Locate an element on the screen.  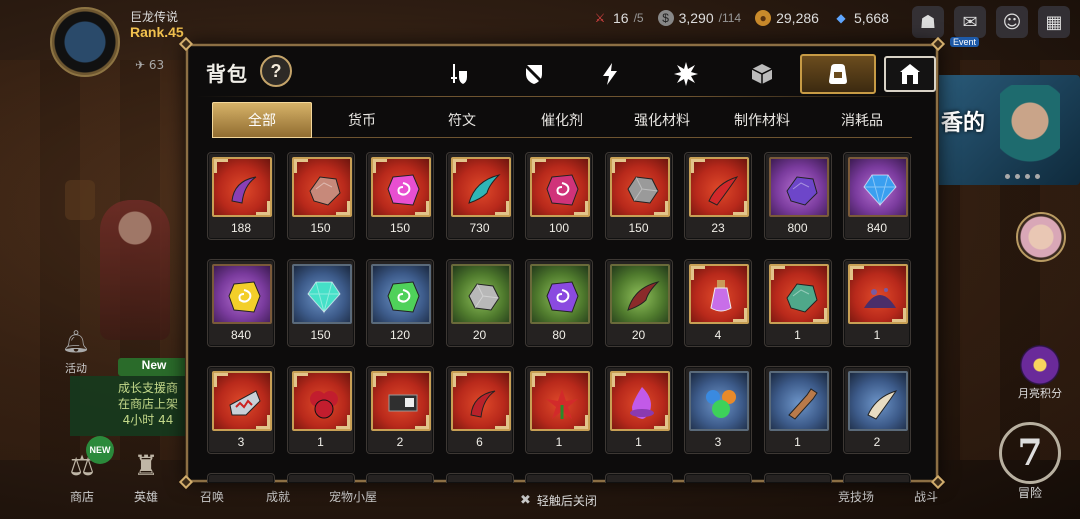
tab-catalysts: 催化剂 is located at coordinates (562, 120).